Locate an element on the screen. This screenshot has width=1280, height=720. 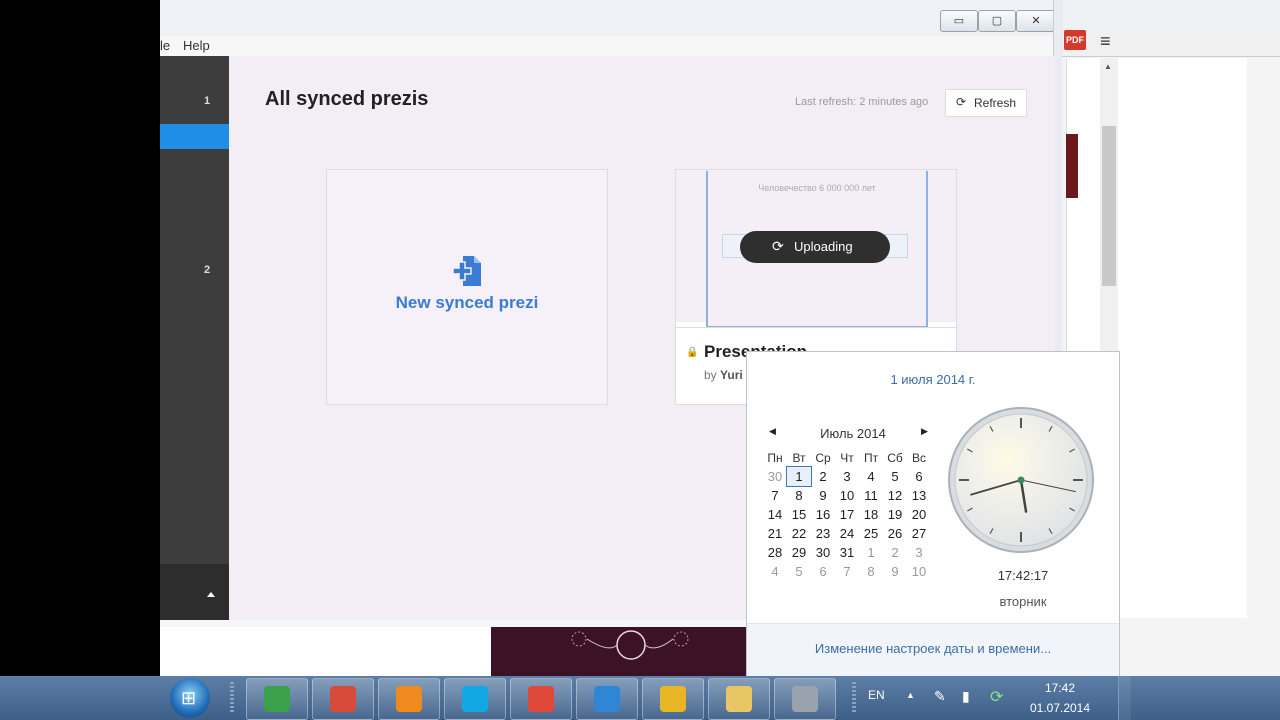
browser-menu-icon: ≡ is located at coordinates (1105, 41).